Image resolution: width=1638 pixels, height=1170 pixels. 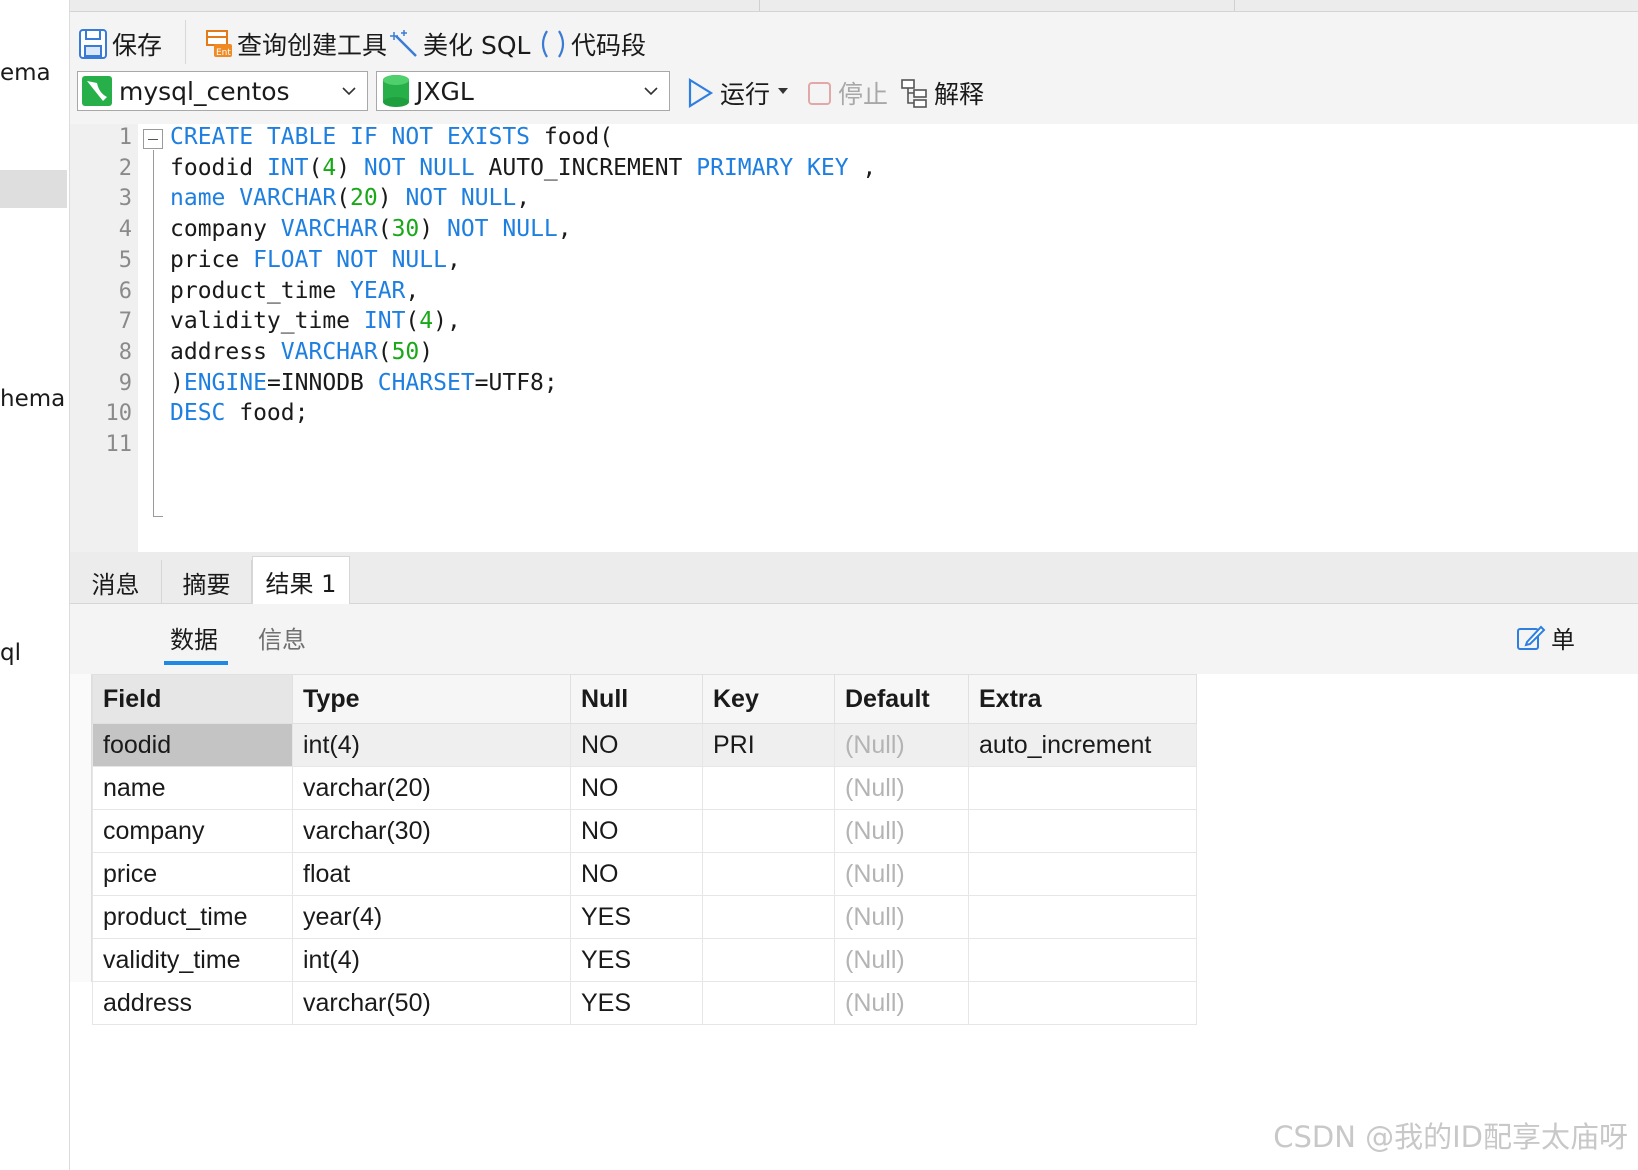 I want to click on column-header: Null, so click(x=636, y=699).